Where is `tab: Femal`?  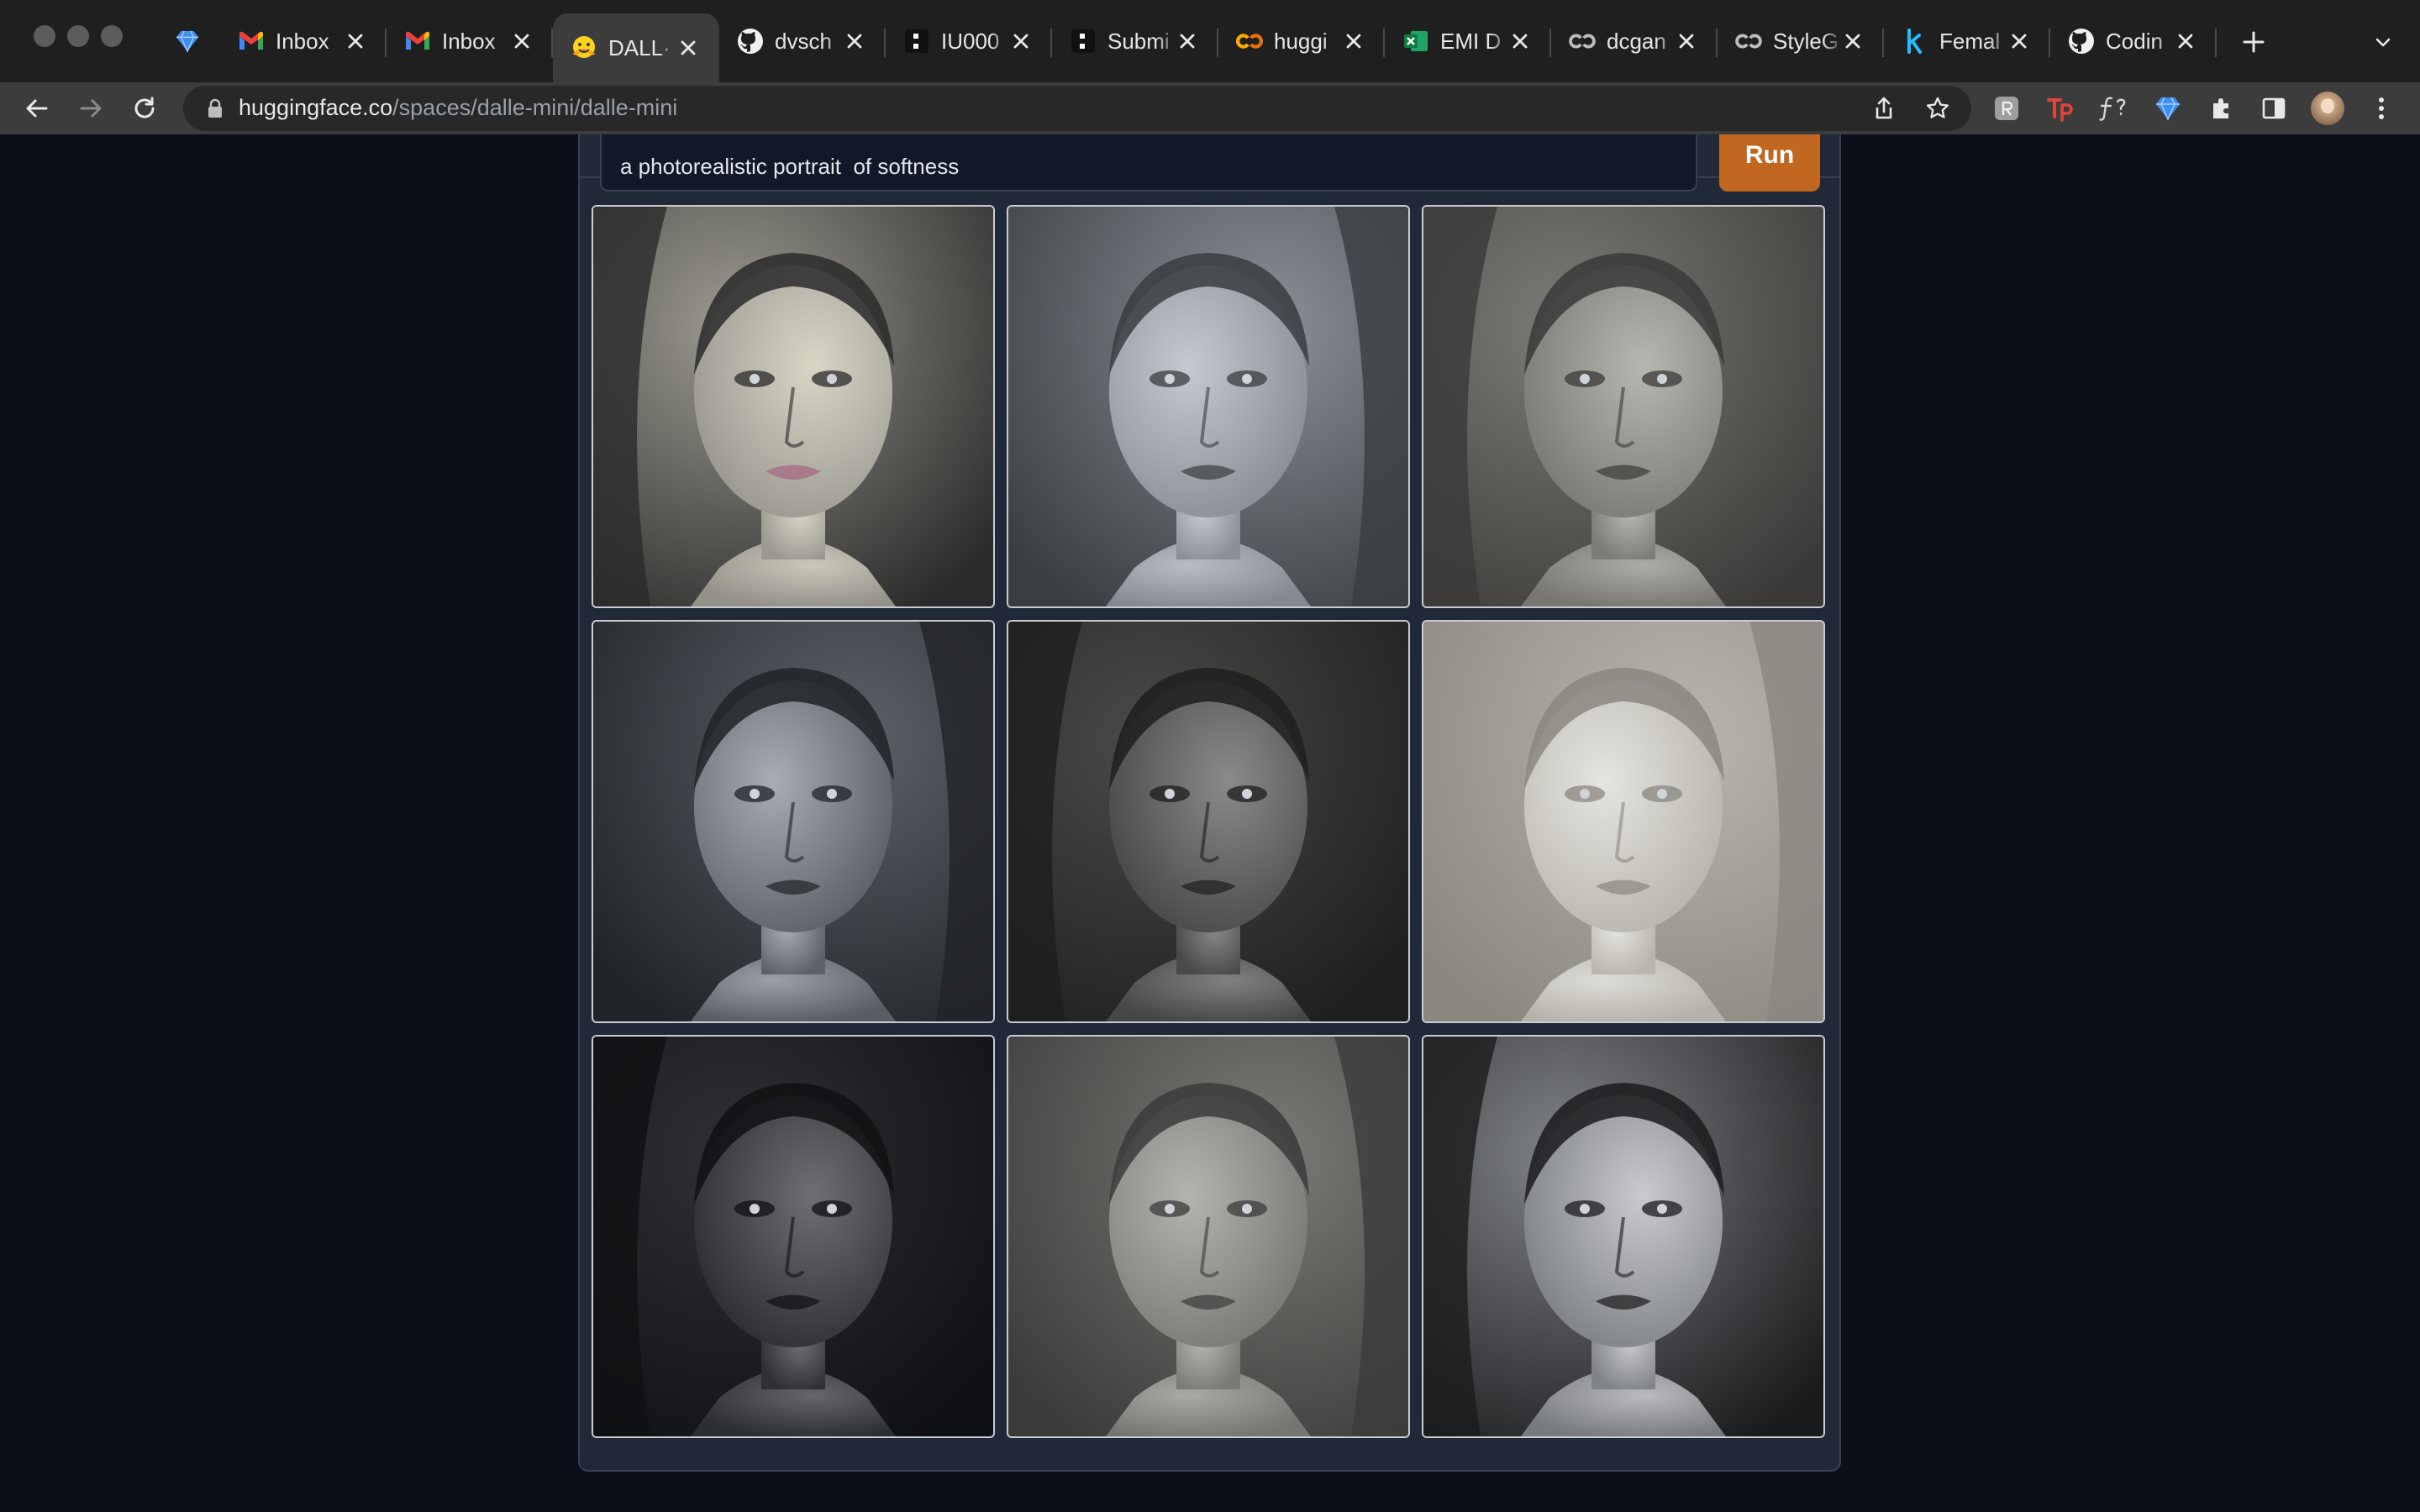 tab: Femal is located at coordinates (1967, 41).